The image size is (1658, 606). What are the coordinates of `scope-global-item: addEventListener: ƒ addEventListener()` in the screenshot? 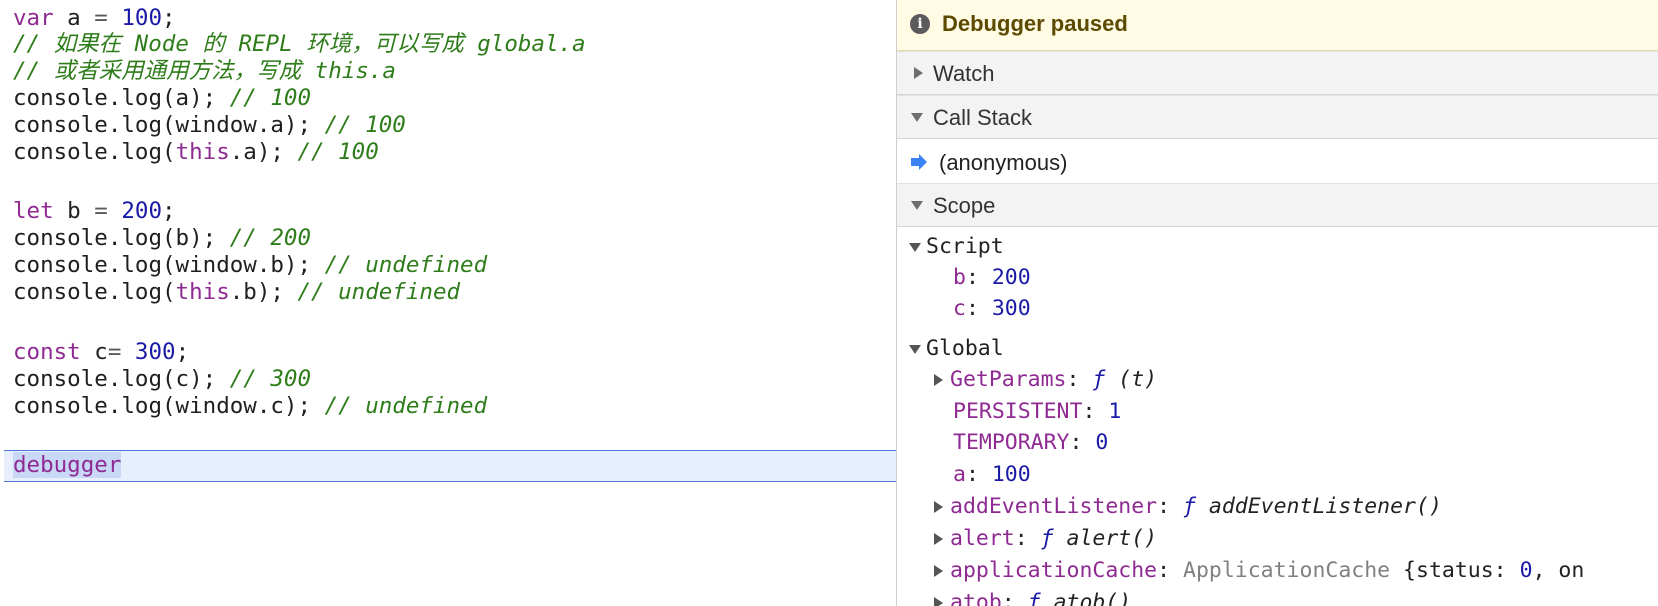 It's located at (1188, 507).